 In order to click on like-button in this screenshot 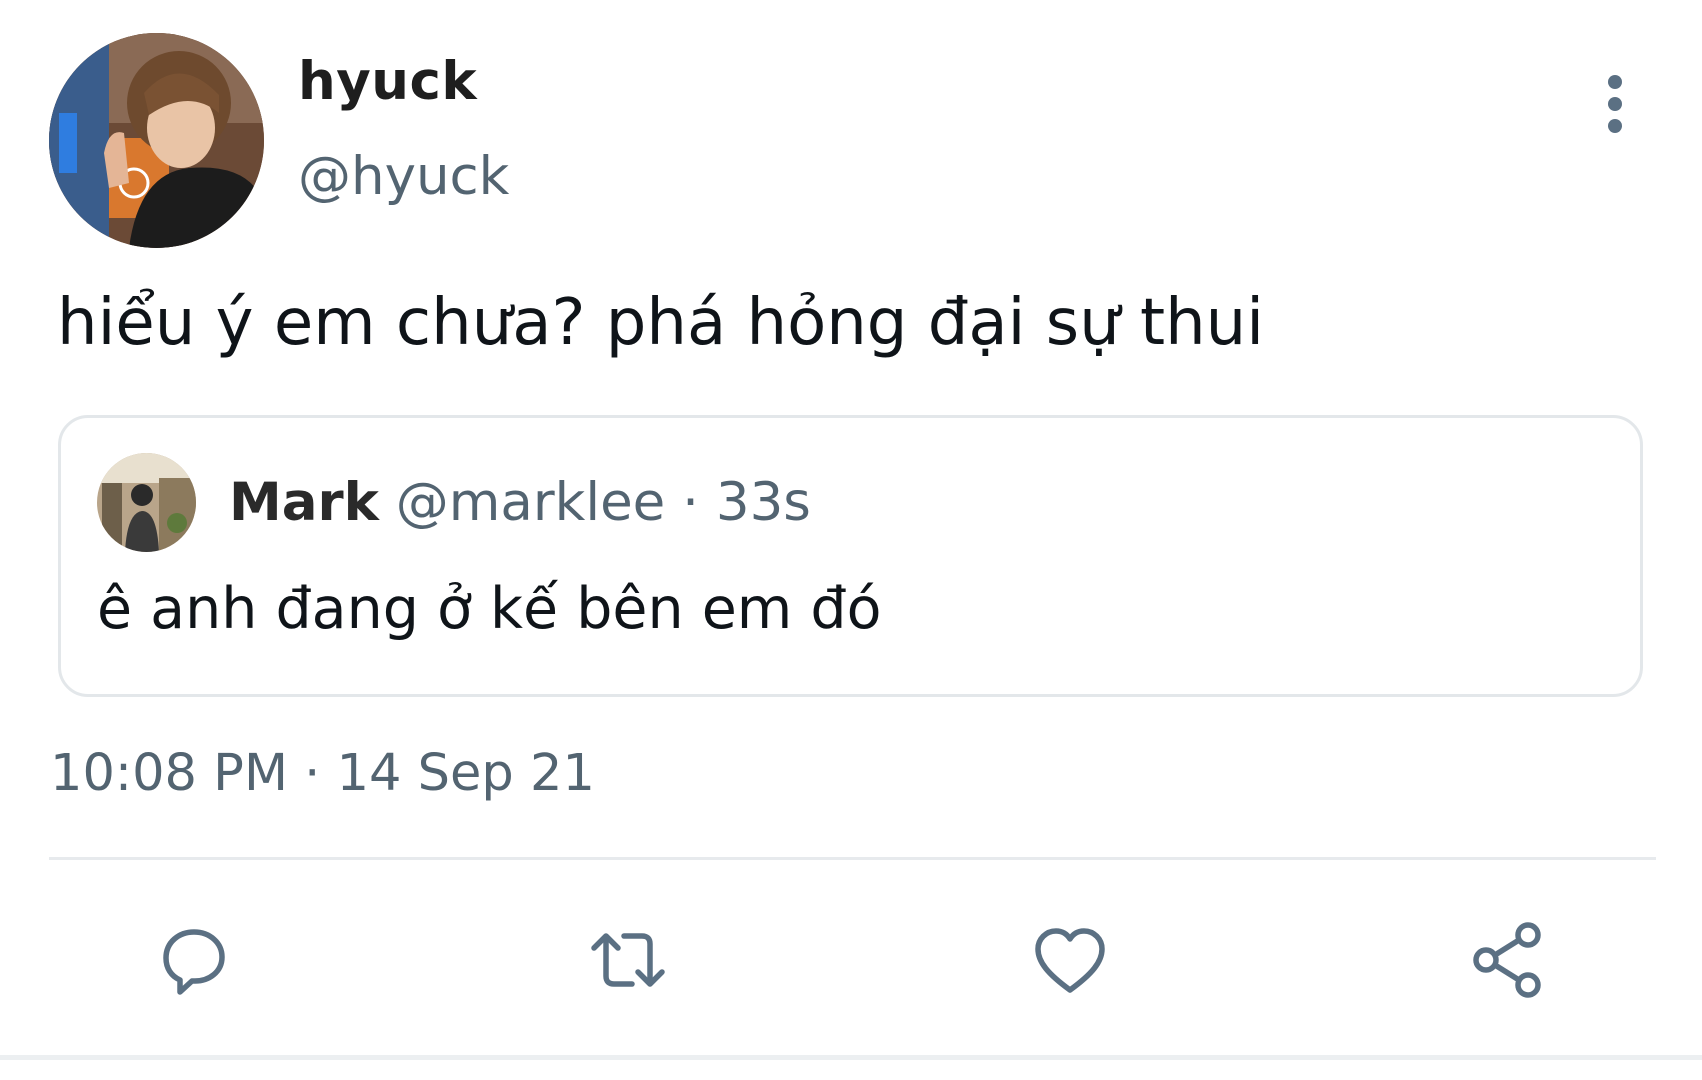, I will do `click(1070, 960)`.